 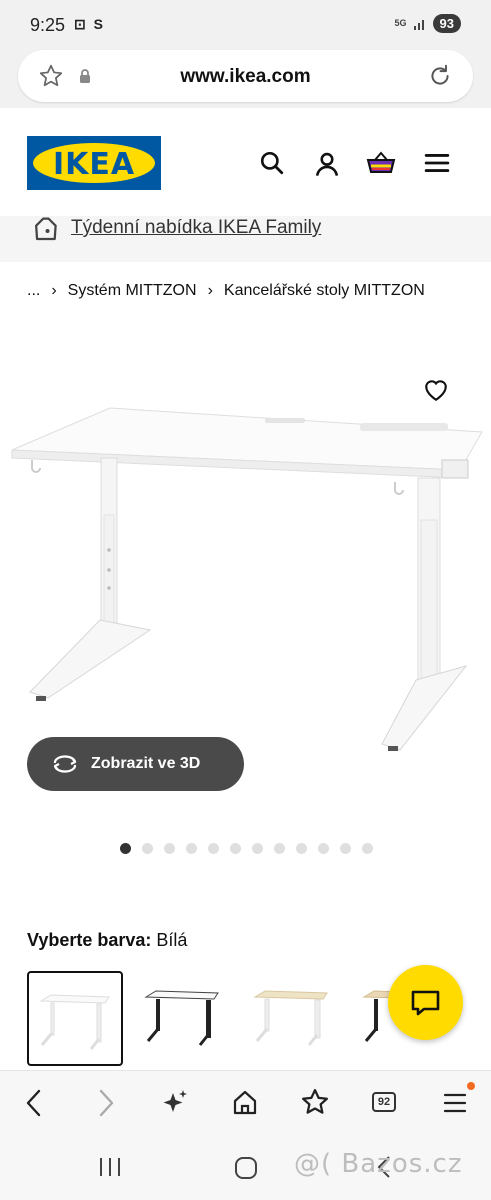 What do you see at coordinates (89, 24) in the screenshot?
I see `status-notification-icons: ⊡ S` at bounding box center [89, 24].